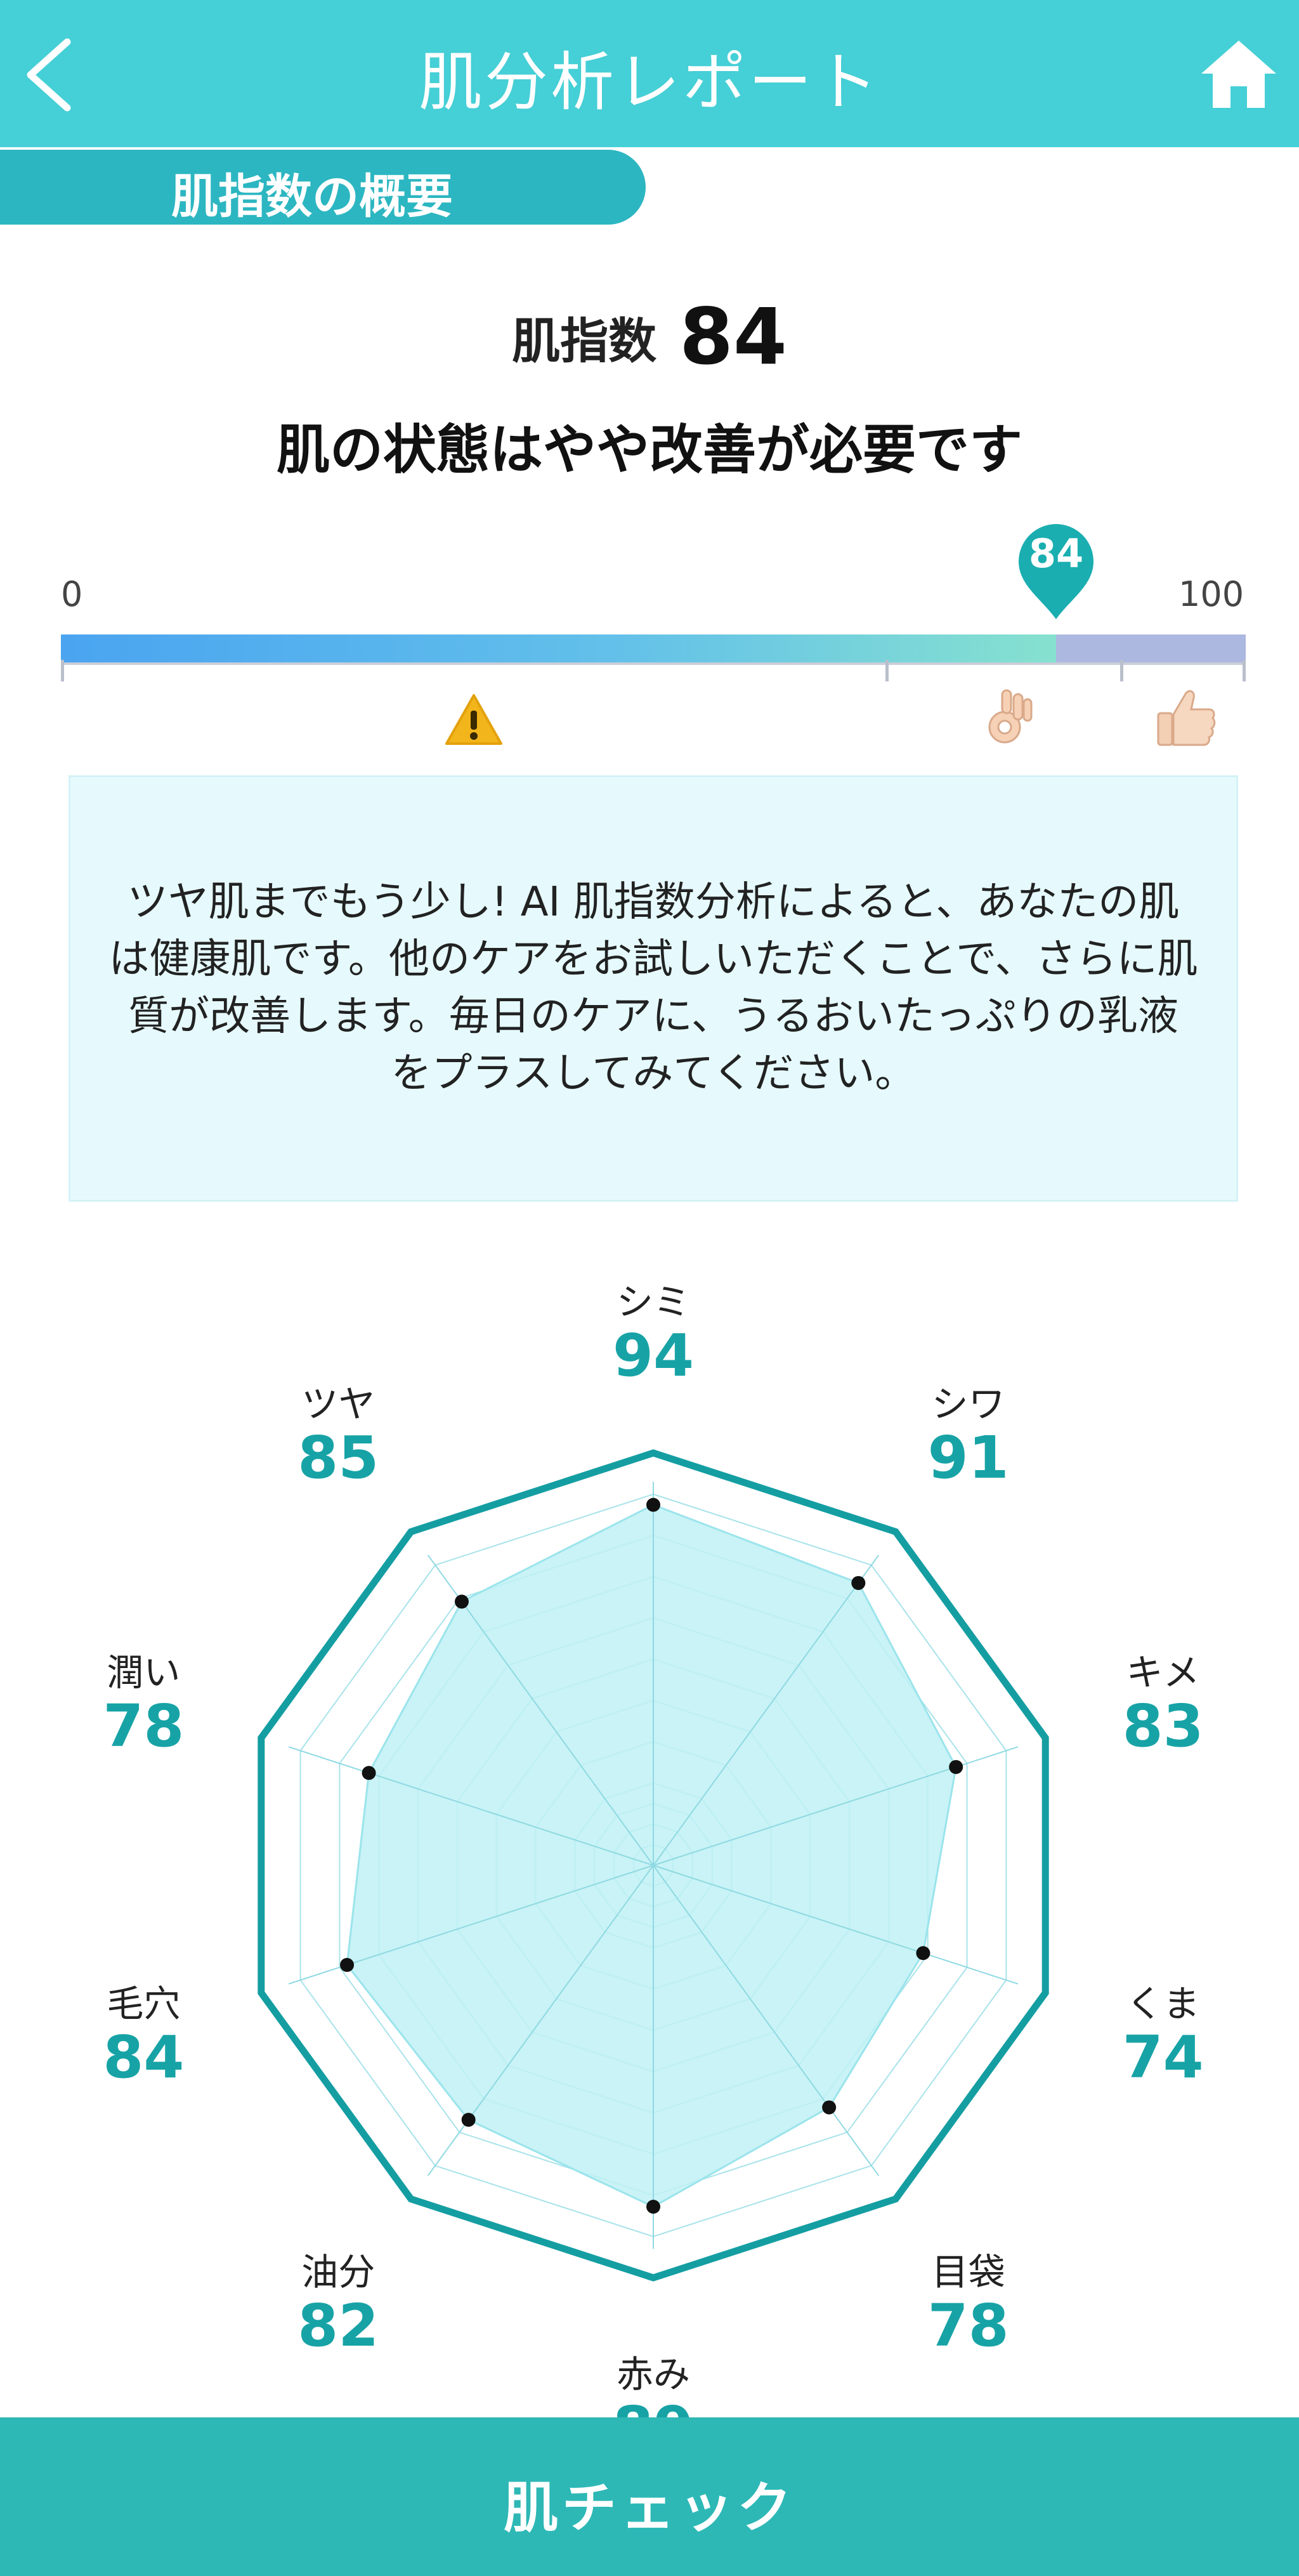 Image resolution: width=1299 pixels, height=2576 pixels. Describe the element at coordinates (144, 2057) in the screenshot. I see `radar-axis-value: 84` at that location.